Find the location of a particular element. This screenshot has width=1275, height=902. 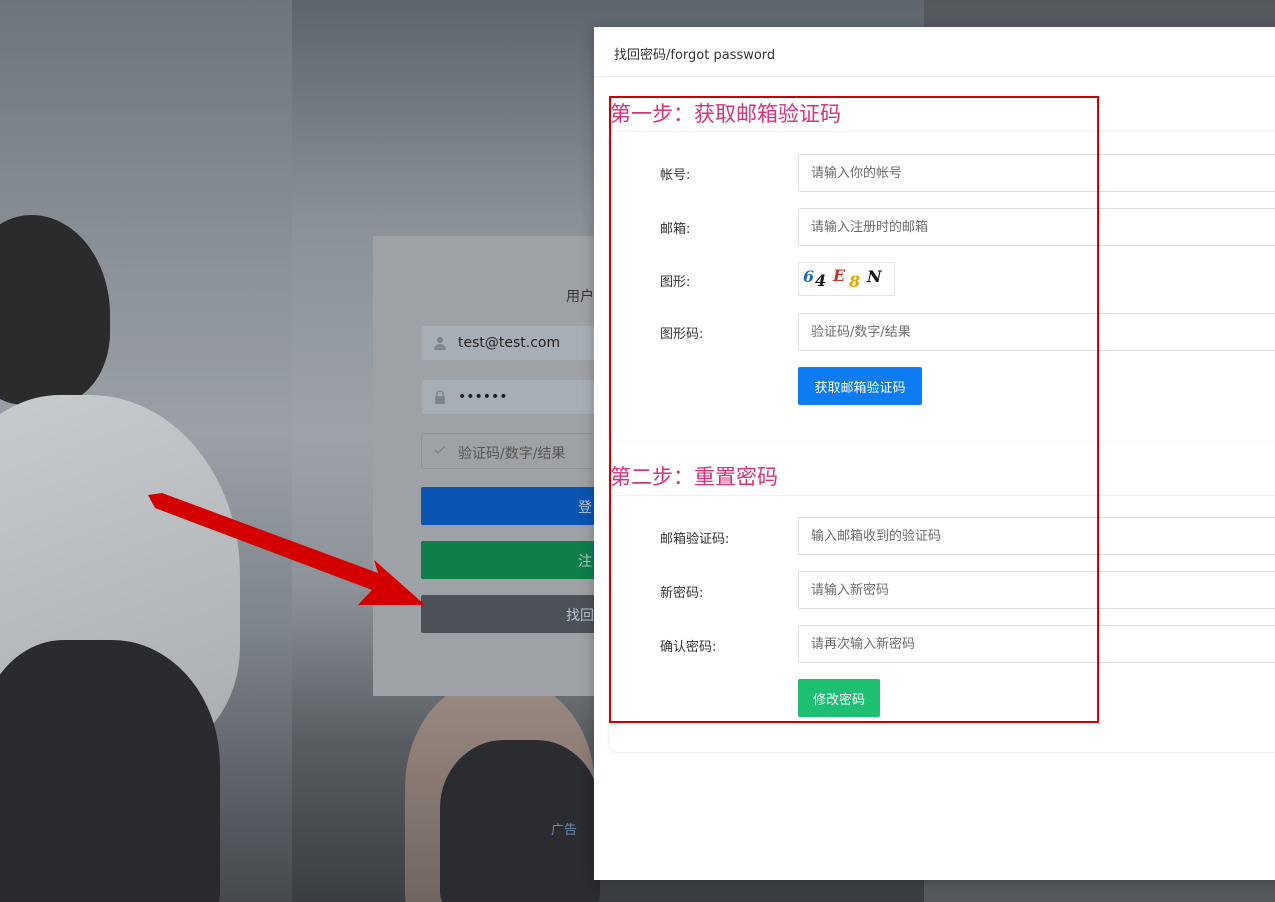

ad-image-alt-text: 广告 is located at coordinates (564, 830).